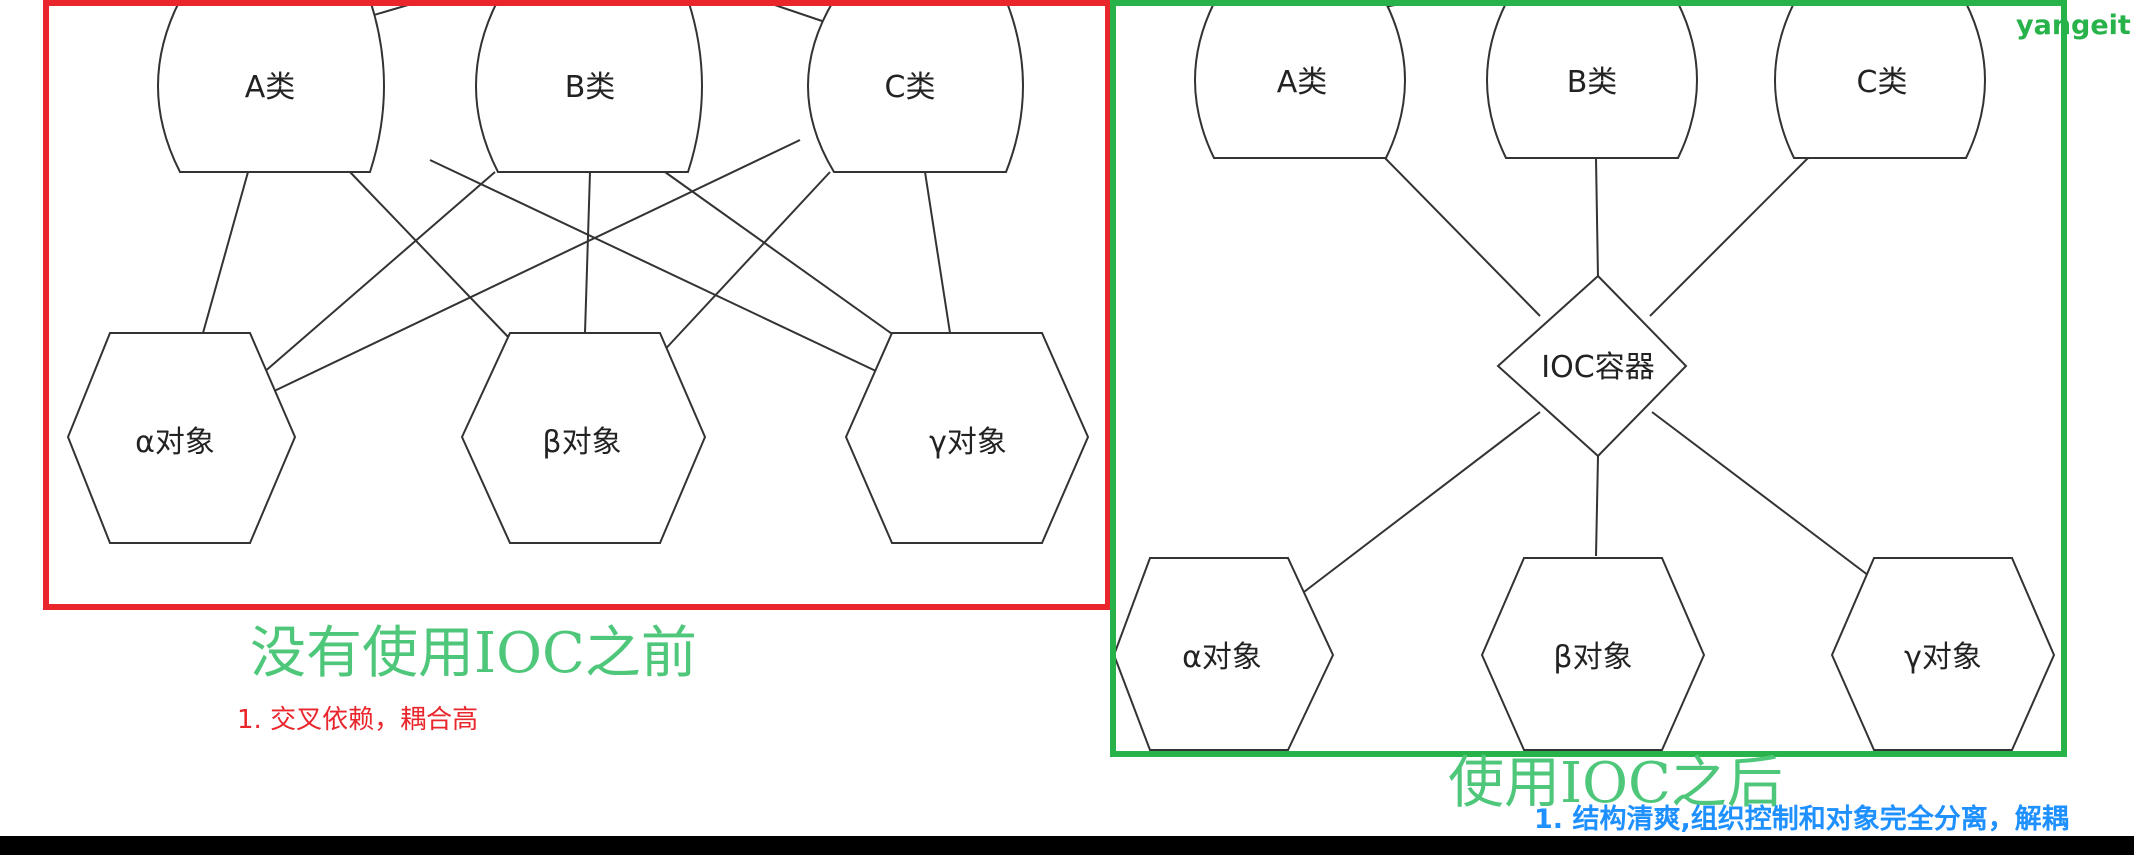 This screenshot has width=2134, height=855. Describe the element at coordinates (1772, 503) in the screenshot. I see `connector-ioc-gamma` at that location.